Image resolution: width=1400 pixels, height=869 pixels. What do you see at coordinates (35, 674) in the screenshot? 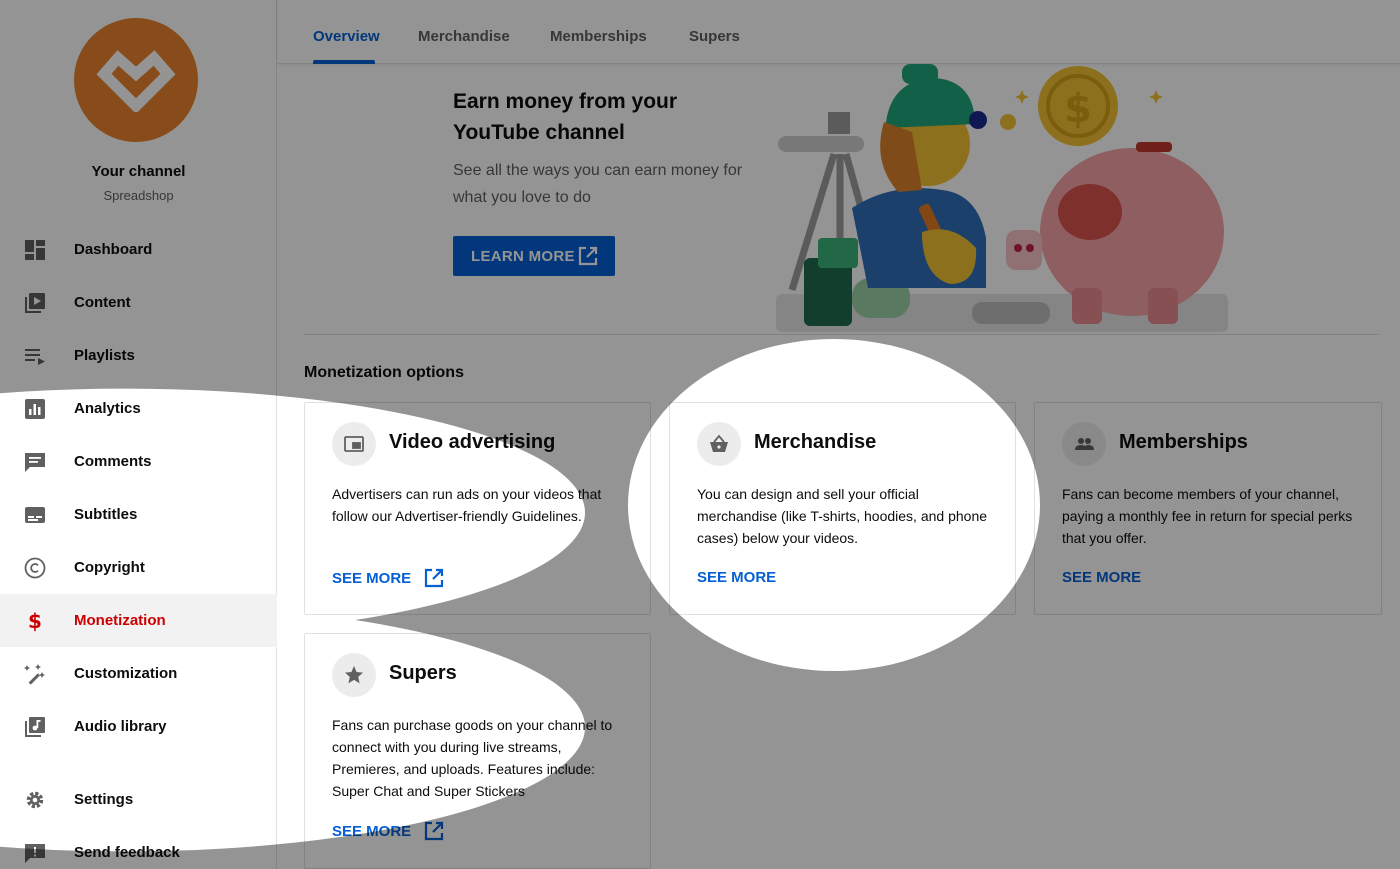
I see `magic-wand-icon` at bounding box center [35, 674].